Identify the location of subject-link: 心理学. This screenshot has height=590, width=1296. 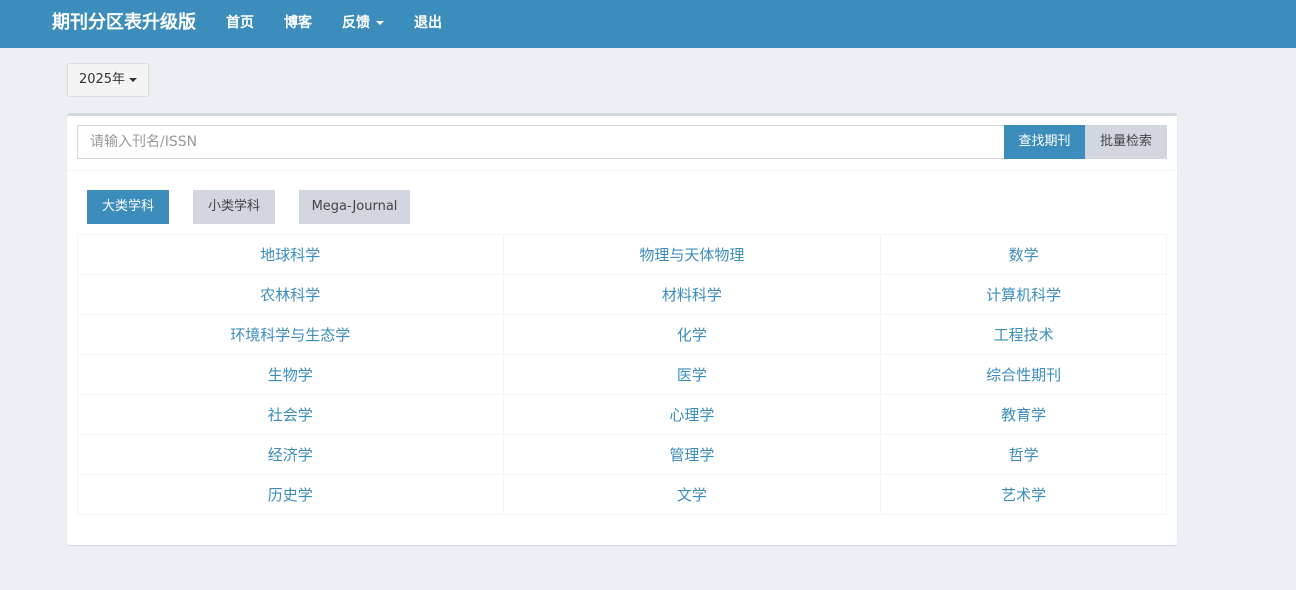
(691, 415).